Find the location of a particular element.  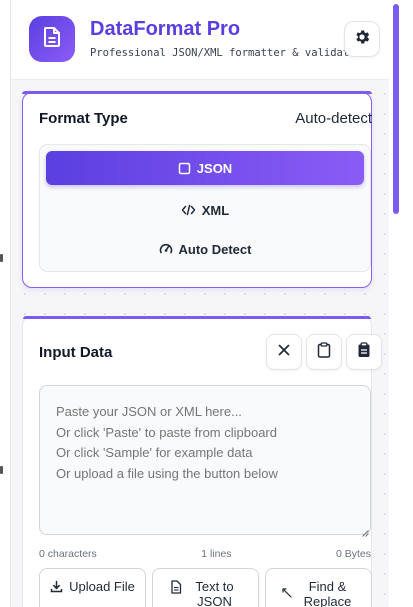

clipboard-icon is located at coordinates (324, 352).